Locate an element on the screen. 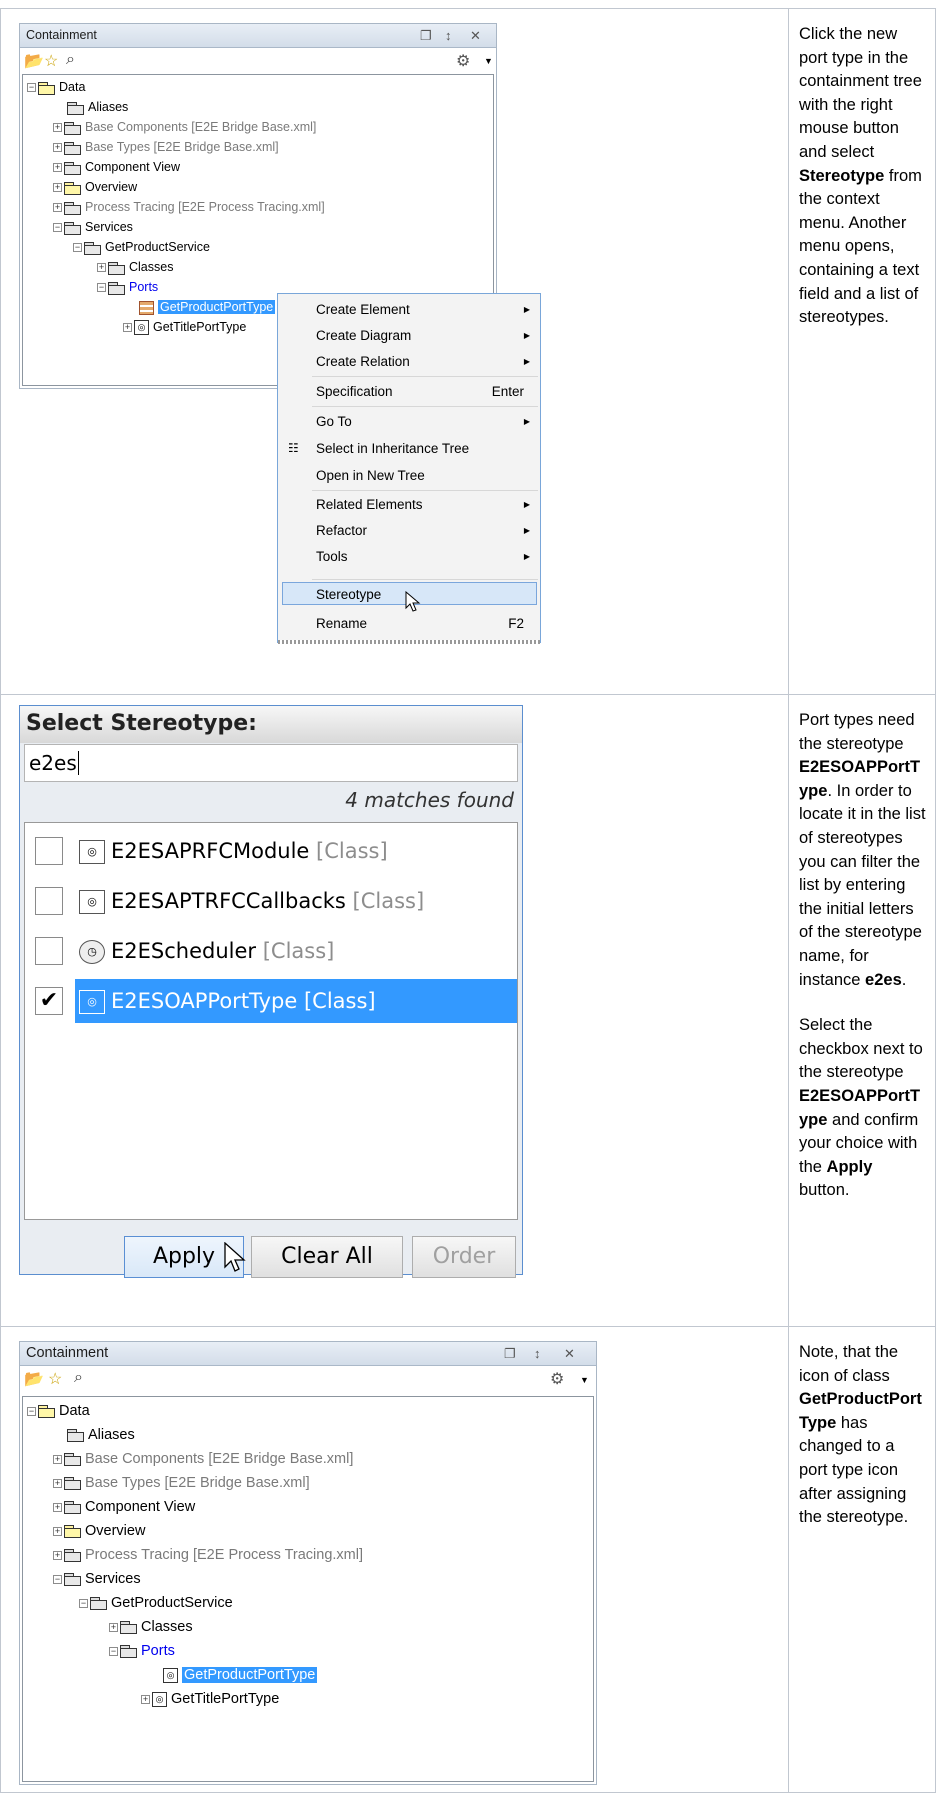  menu-item-specification: Specification Enter is located at coordinates (409, 391).